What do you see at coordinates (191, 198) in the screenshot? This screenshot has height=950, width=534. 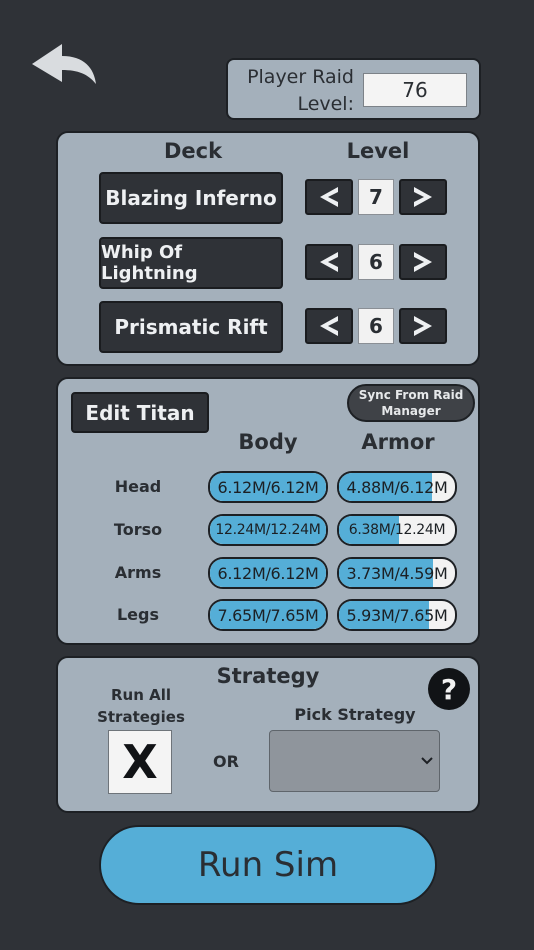 I see `deck-card-1-button: Blazing Inferno` at bounding box center [191, 198].